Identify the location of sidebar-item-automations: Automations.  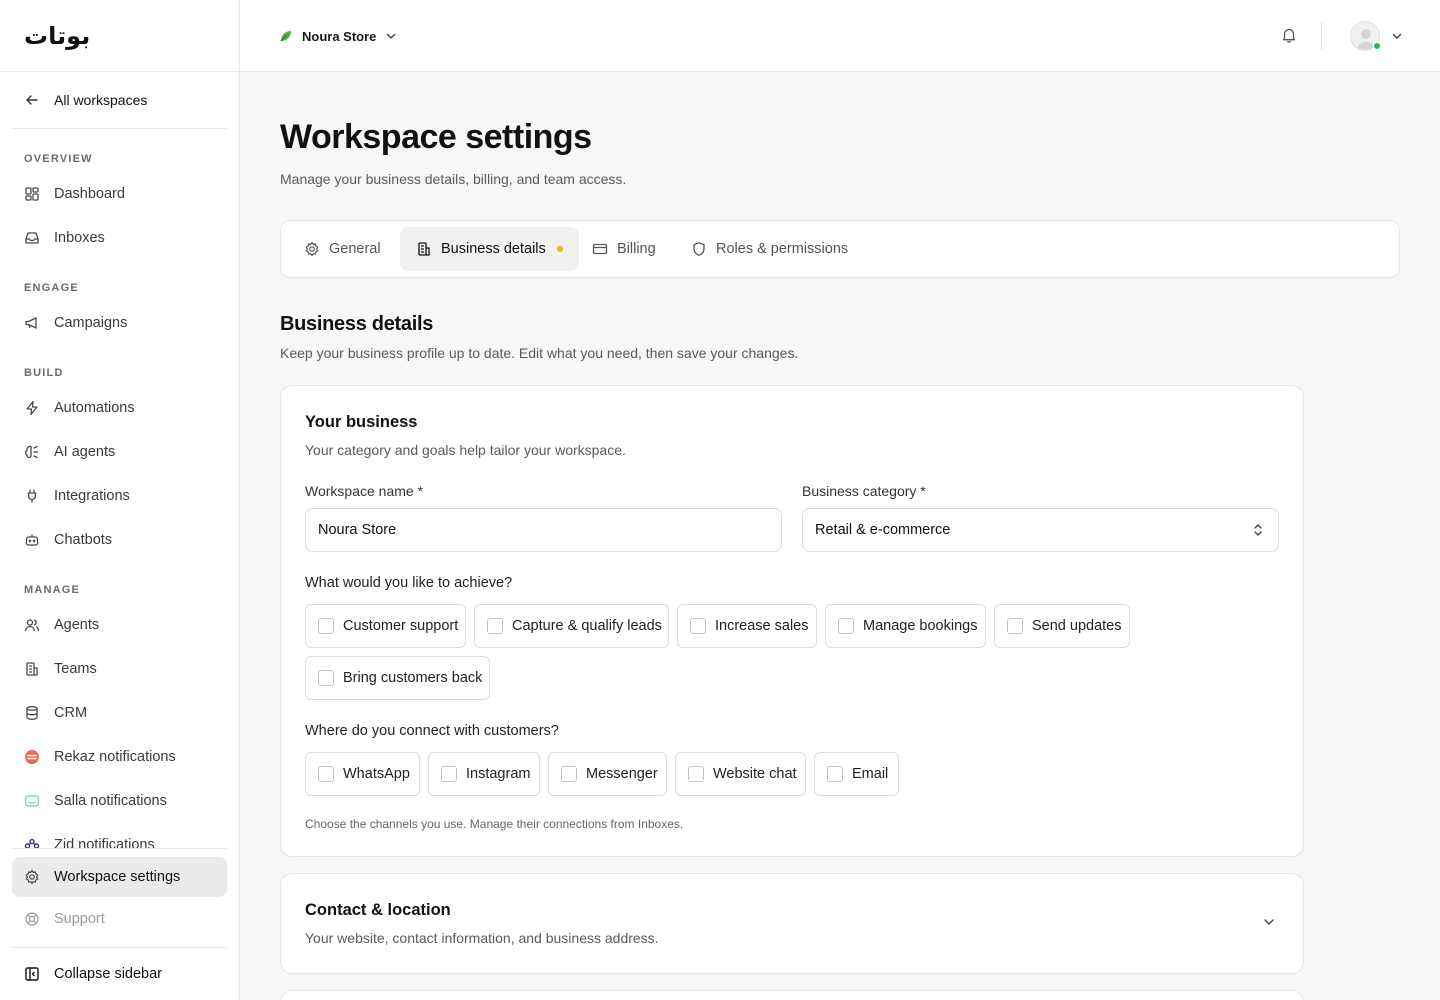
(119, 408).